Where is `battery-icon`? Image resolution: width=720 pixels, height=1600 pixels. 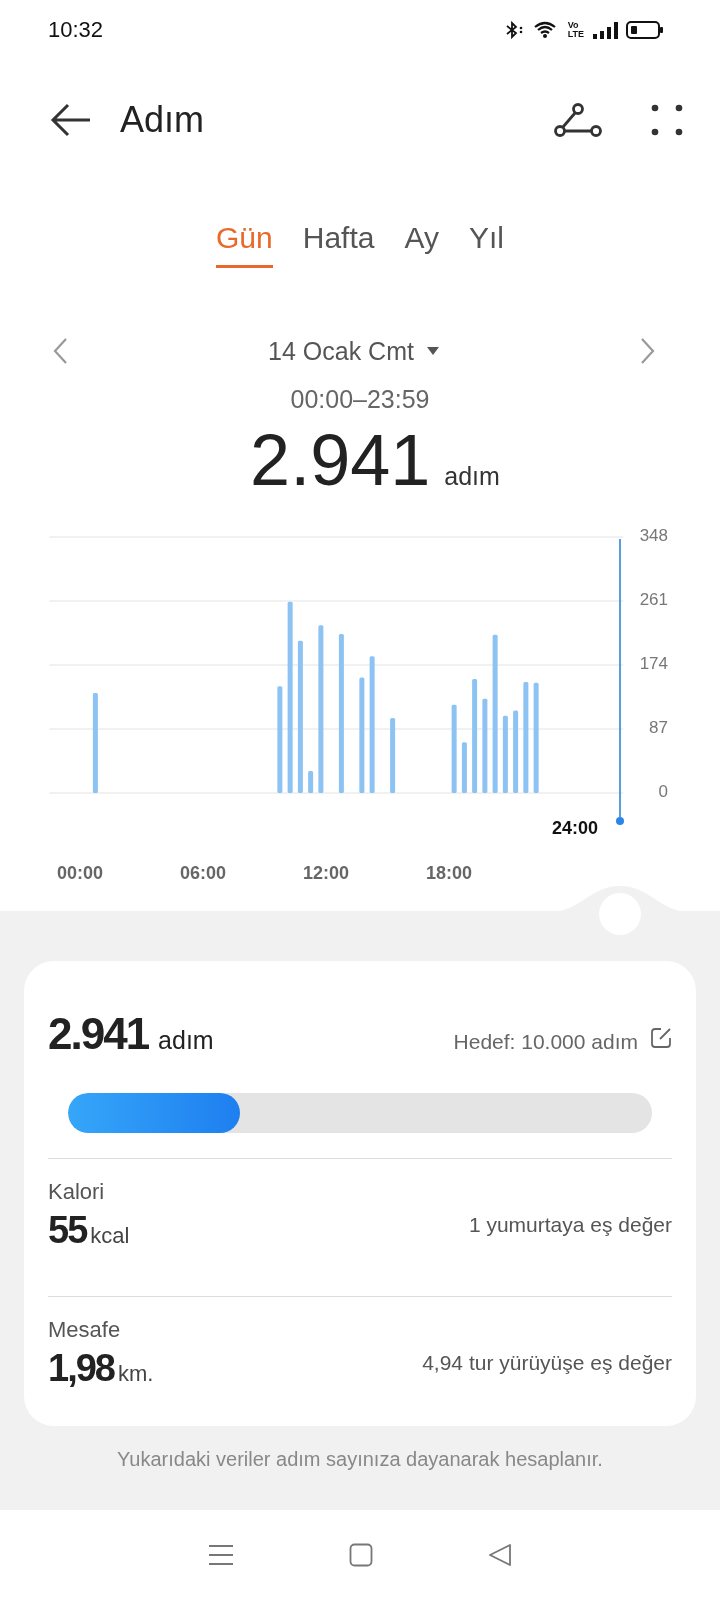
battery-icon is located at coordinates (645, 30).